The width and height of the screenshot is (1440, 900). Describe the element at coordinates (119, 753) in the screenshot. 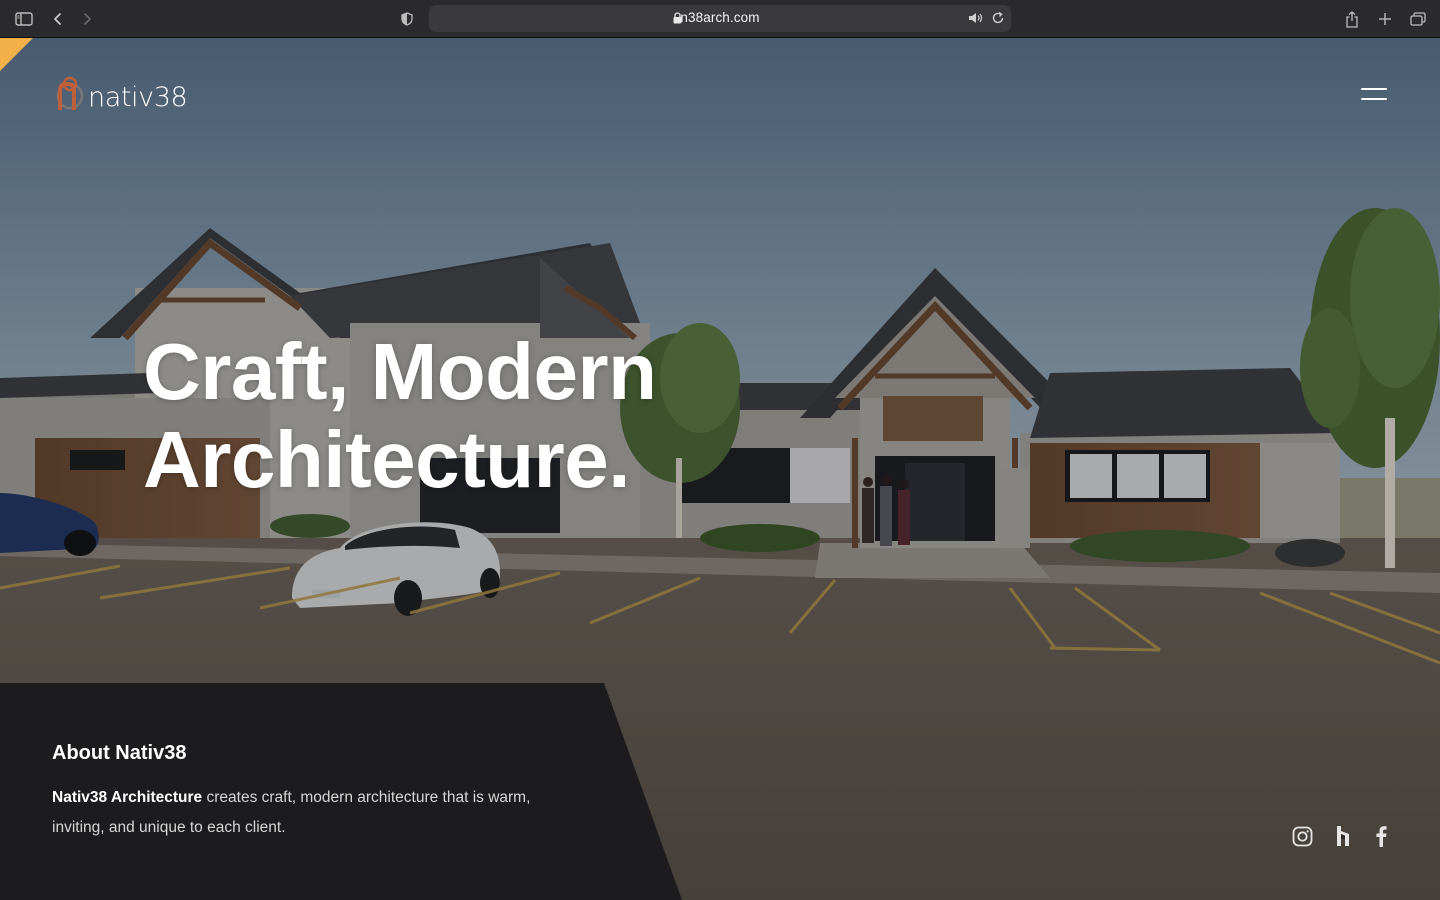

I see `about-title: About Nativ38` at that location.